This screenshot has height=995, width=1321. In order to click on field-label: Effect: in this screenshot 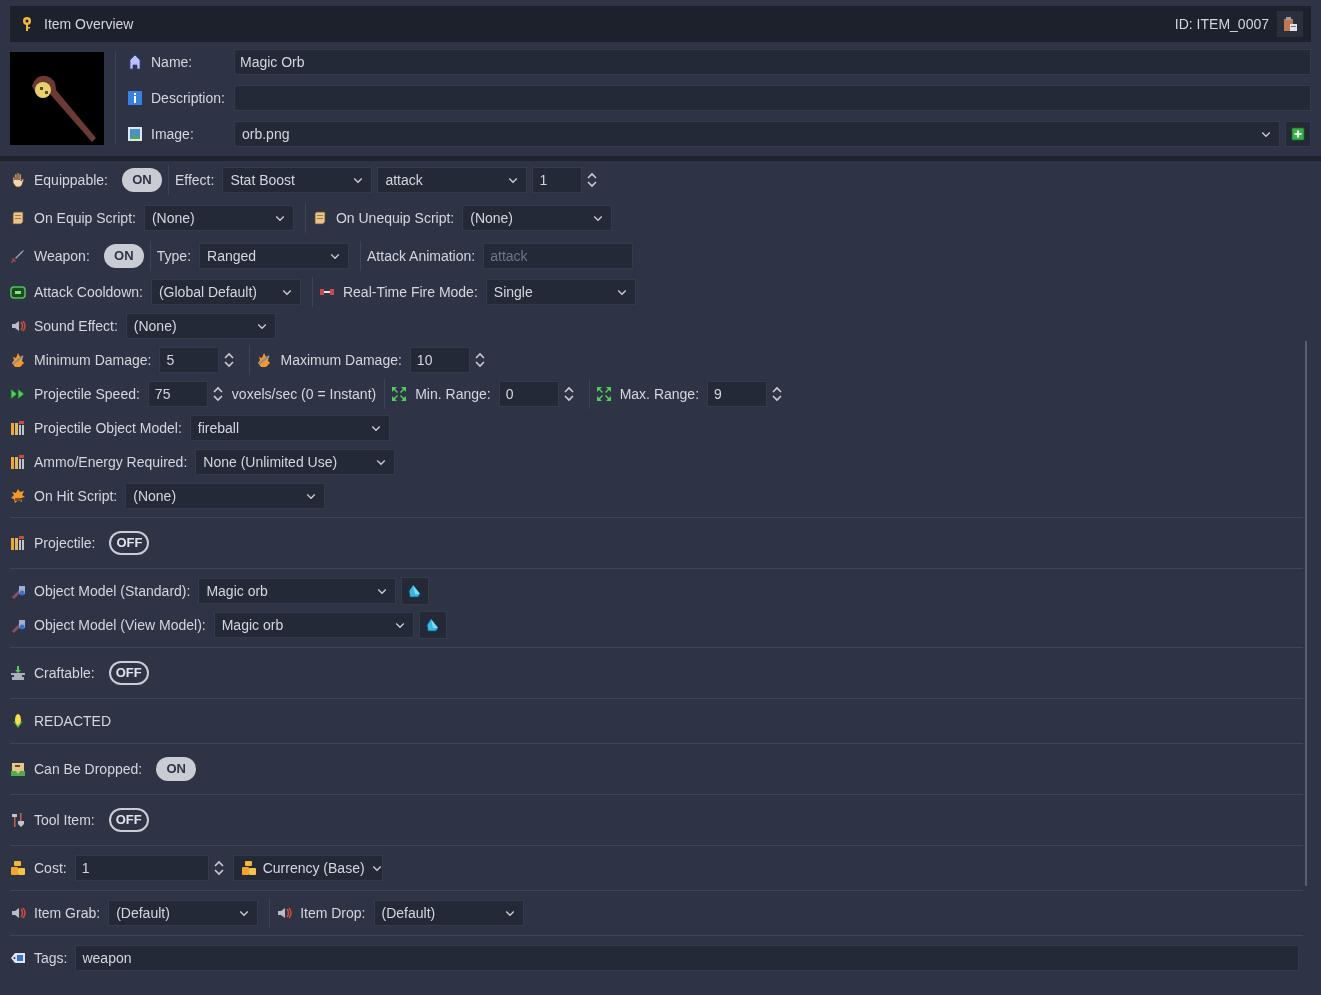, I will do `click(194, 180)`.